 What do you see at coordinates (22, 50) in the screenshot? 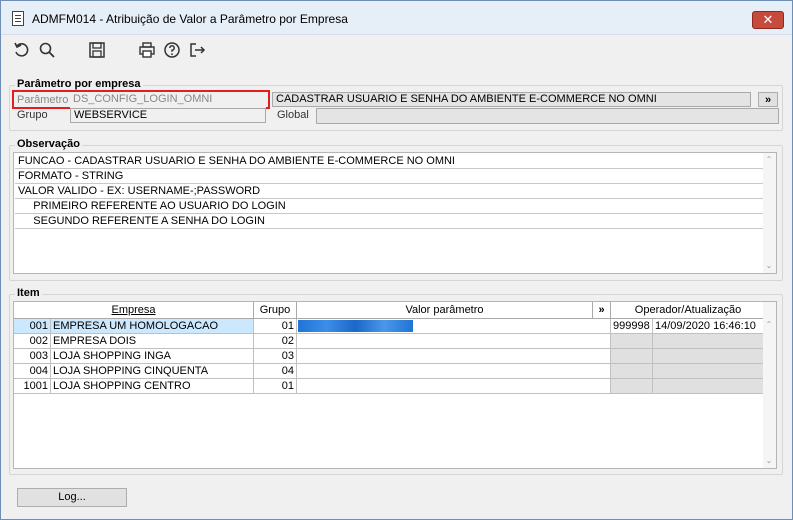
I see `undo-icon` at bounding box center [22, 50].